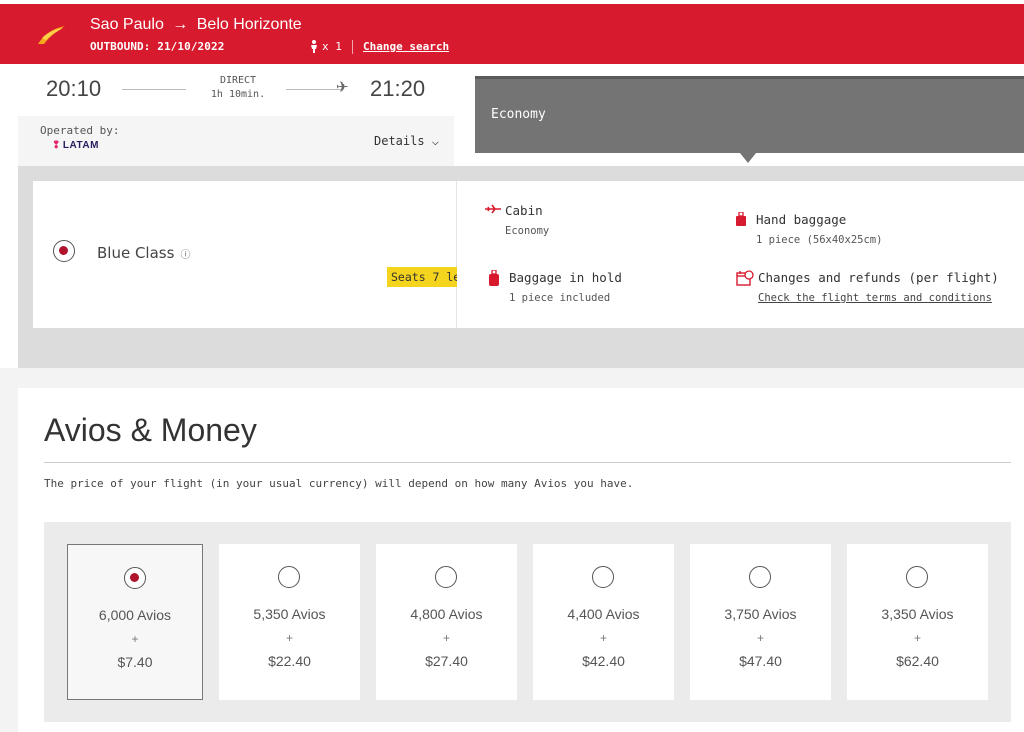  I want to click on destination-city: Belo Horizonte, so click(249, 24).